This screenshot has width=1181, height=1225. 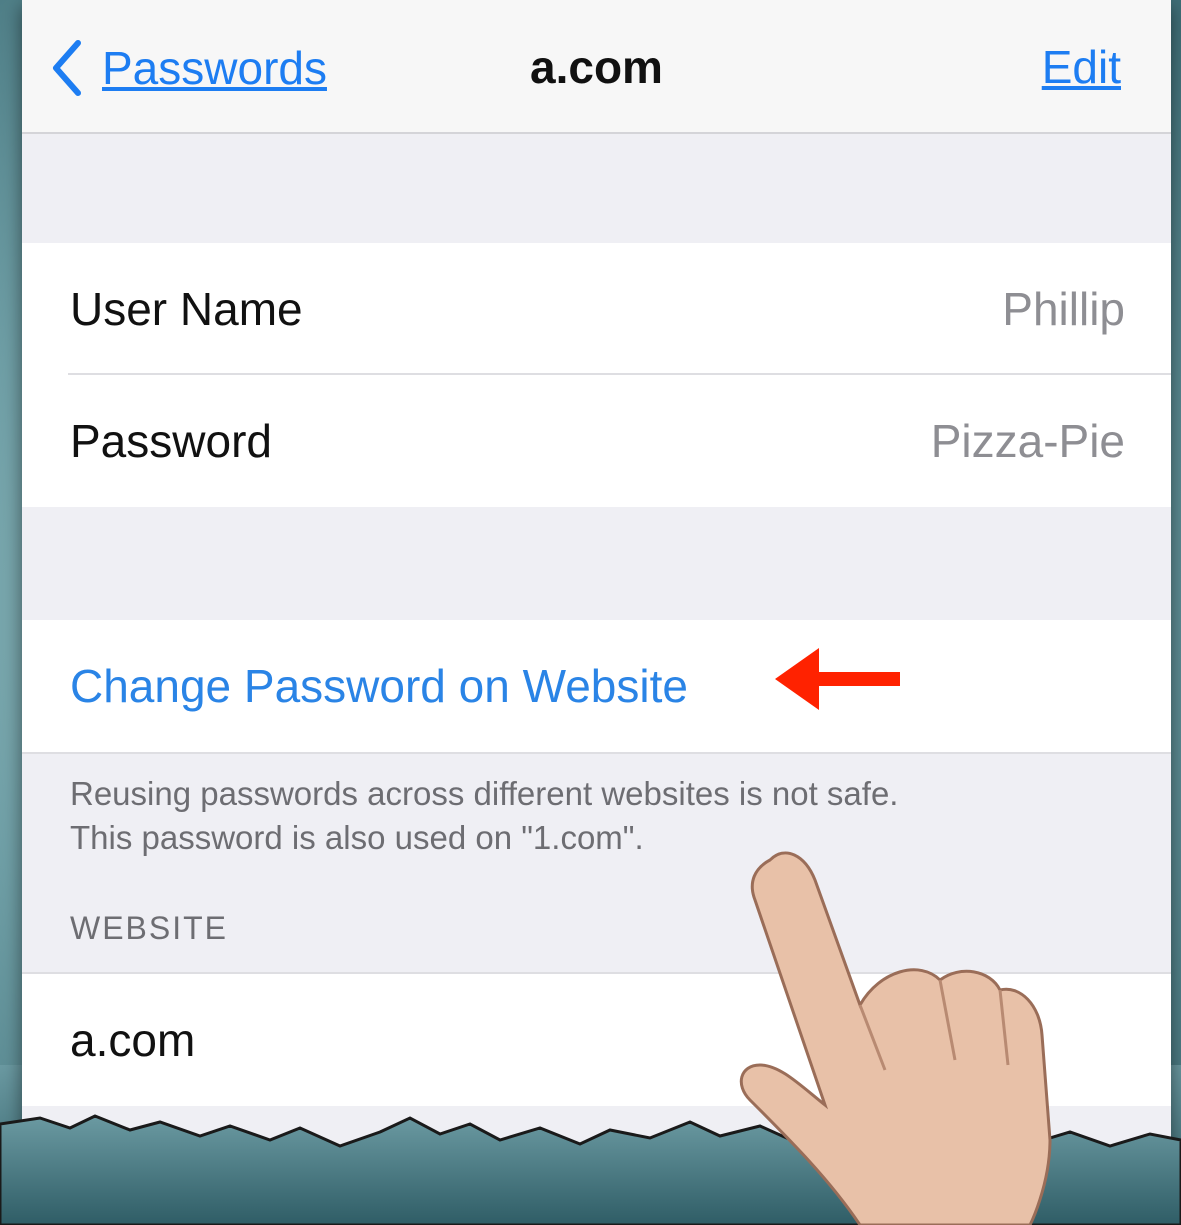 I want to click on password-value: Pizza-Pie, so click(x=1027, y=441).